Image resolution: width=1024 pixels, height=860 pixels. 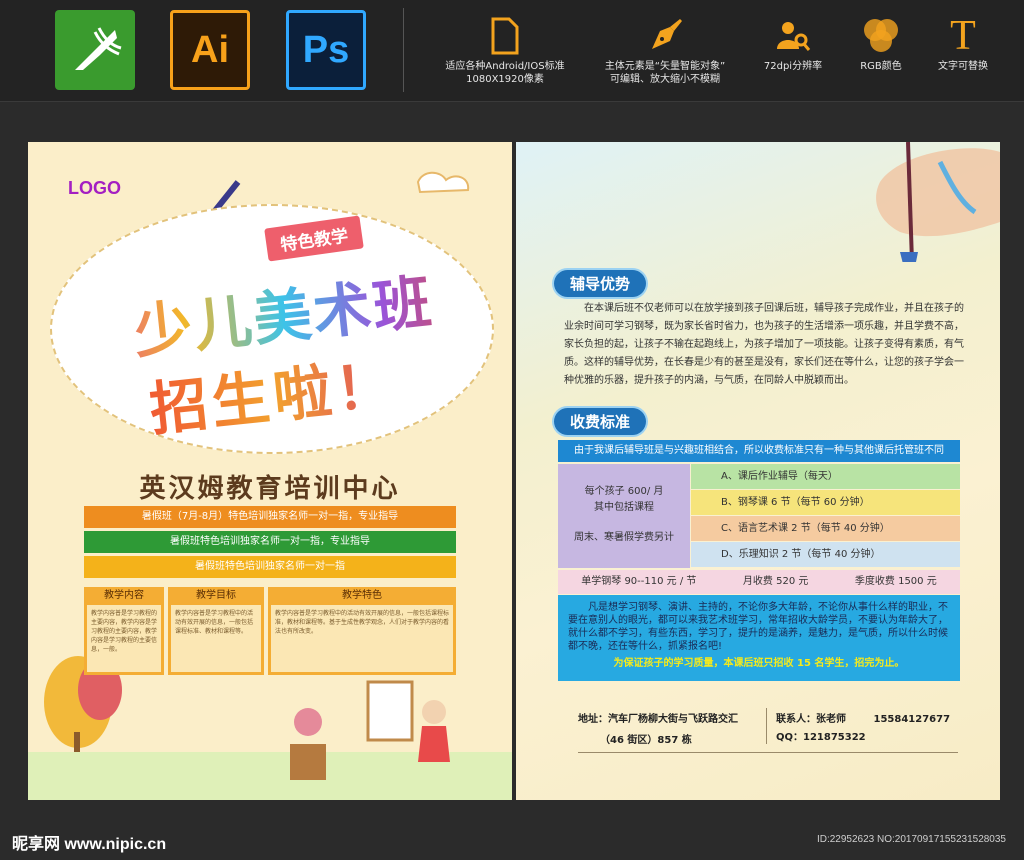 I want to click on feature-text: T 文字可替换, so click(x=956, y=42).